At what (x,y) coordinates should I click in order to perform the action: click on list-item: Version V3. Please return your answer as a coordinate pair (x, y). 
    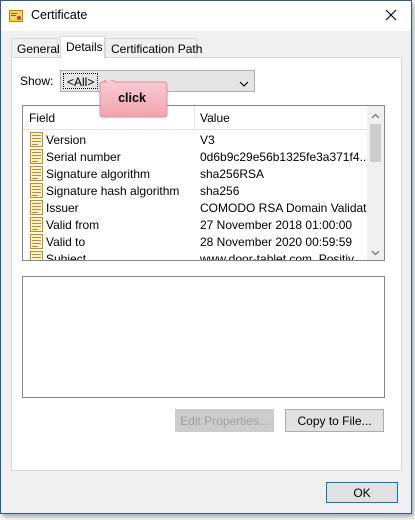
    Looking at the image, I should click on (196, 139).